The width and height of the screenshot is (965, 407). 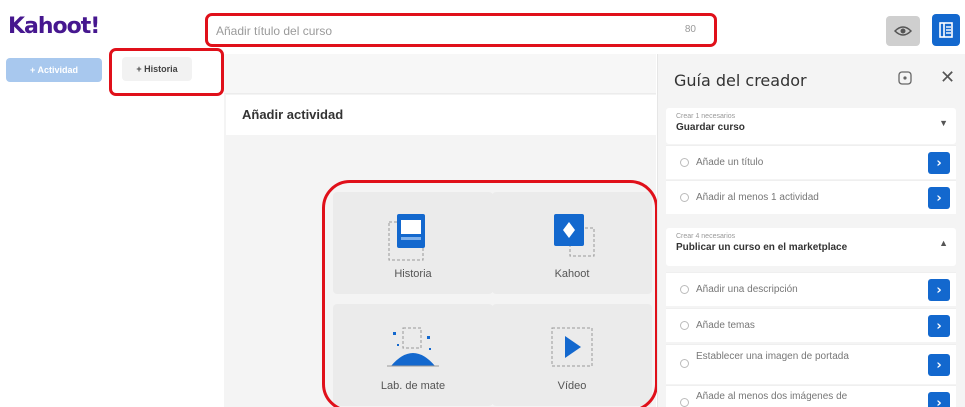 What do you see at coordinates (811, 364) in the screenshot?
I see `guide-task: Establecer una imagen de portada ›` at bounding box center [811, 364].